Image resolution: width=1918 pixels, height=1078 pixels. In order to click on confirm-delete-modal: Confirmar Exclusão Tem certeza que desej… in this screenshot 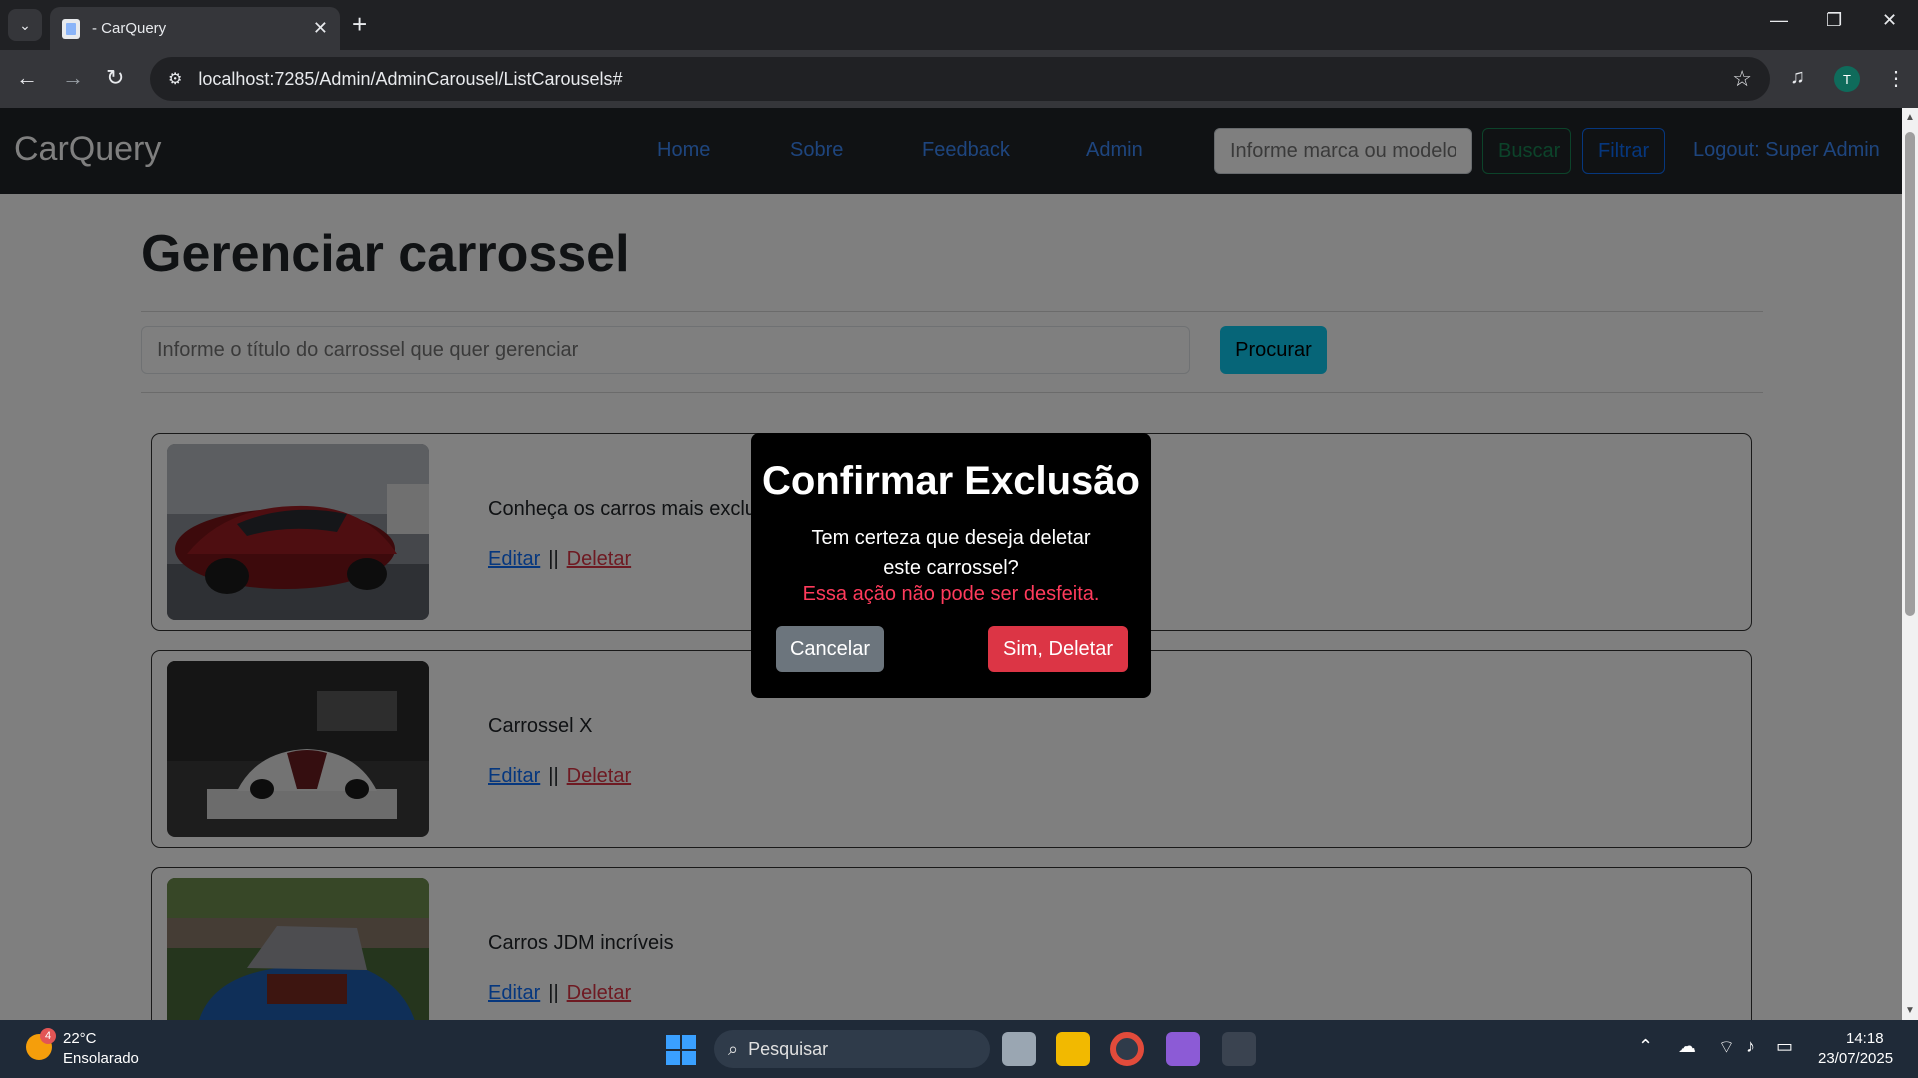, I will do `click(951, 565)`.